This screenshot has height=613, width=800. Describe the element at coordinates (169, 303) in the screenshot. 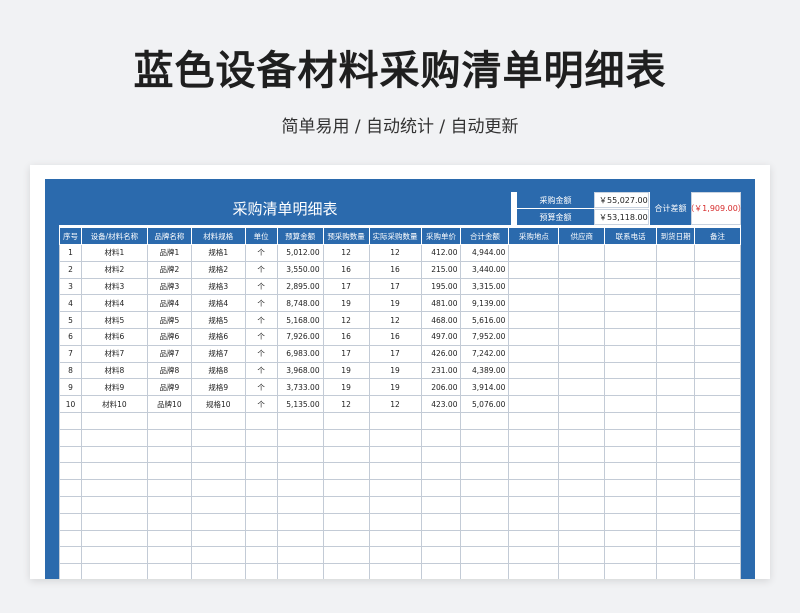

I see `table-cell: 品牌4` at that location.